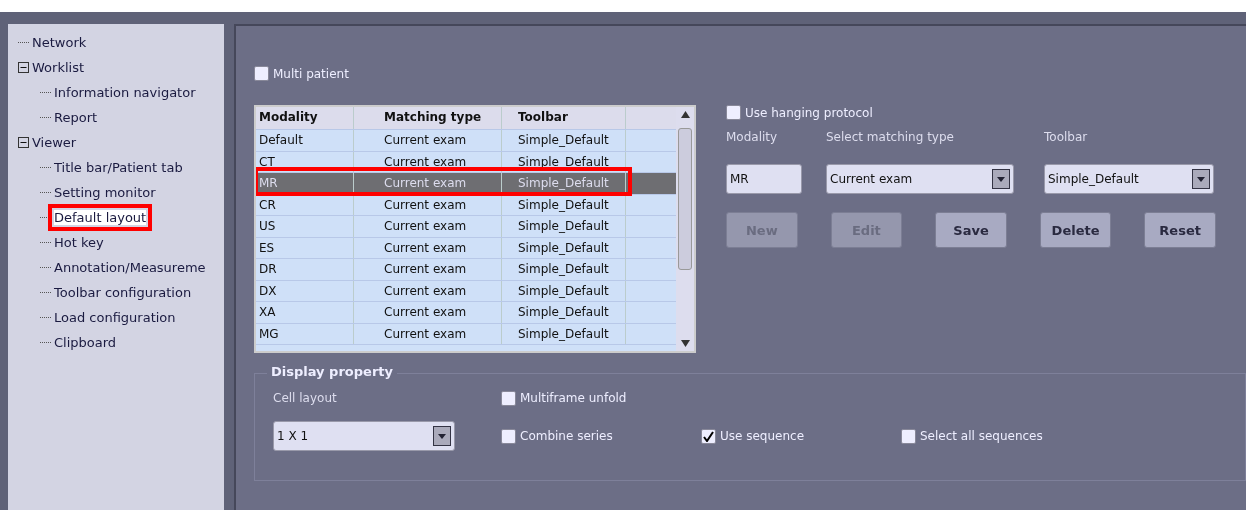 Image resolution: width=1246 pixels, height=510 pixels. I want to click on table-row: ES Current exam Simple_Default, so click(466, 248).